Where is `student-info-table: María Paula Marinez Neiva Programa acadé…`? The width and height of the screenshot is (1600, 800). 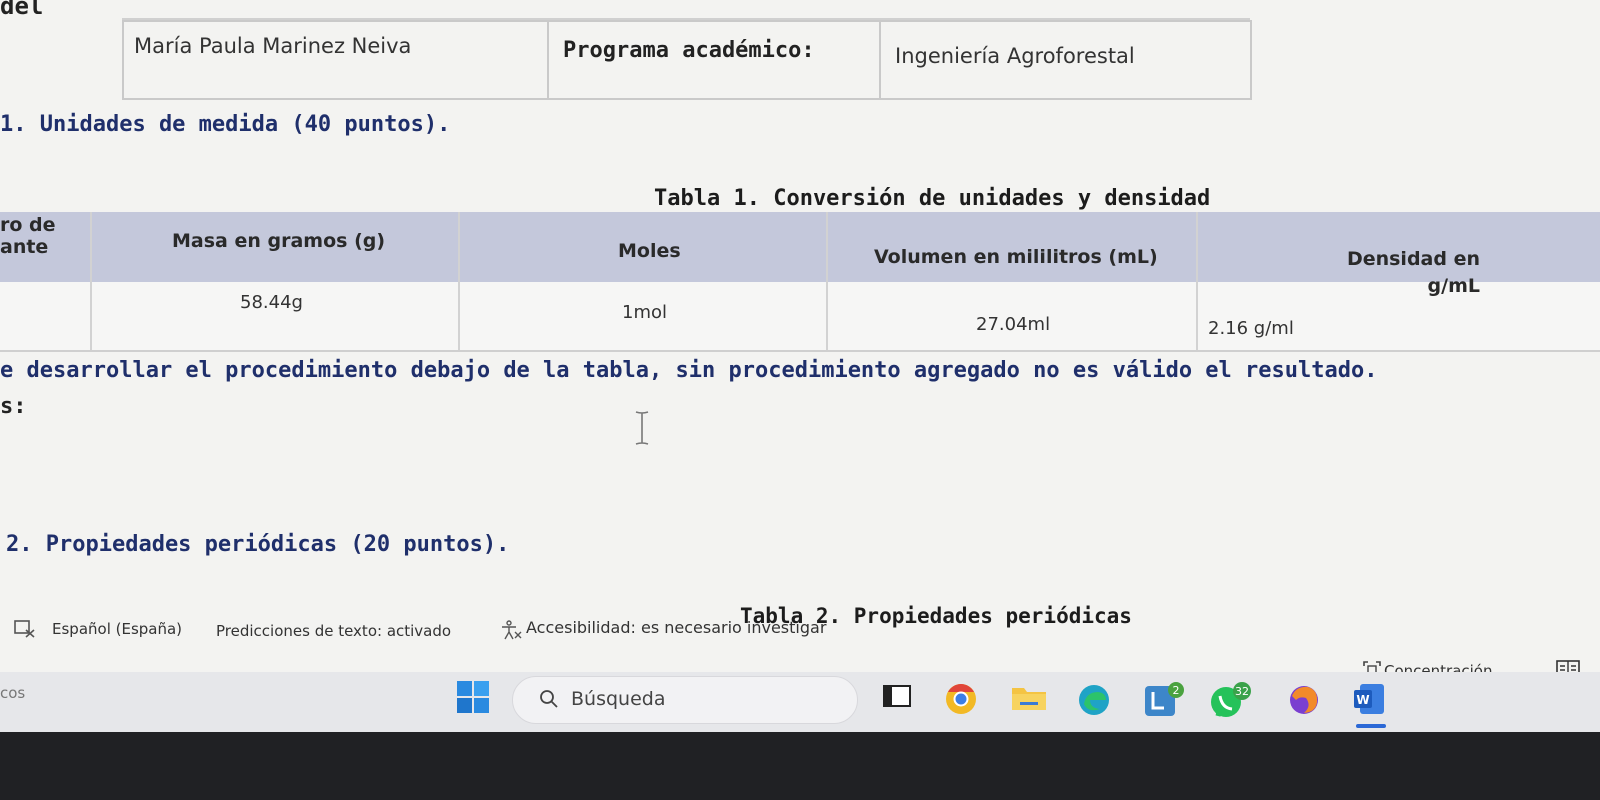
student-info-table: María Paula Marinez Neiva Programa acadé… is located at coordinates (687, 59).